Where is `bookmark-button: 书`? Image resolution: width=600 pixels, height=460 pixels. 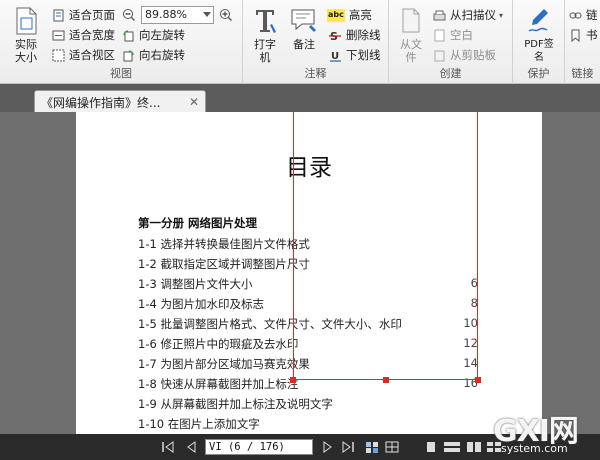 bookmark-button: 书 is located at coordinates (583, 35).